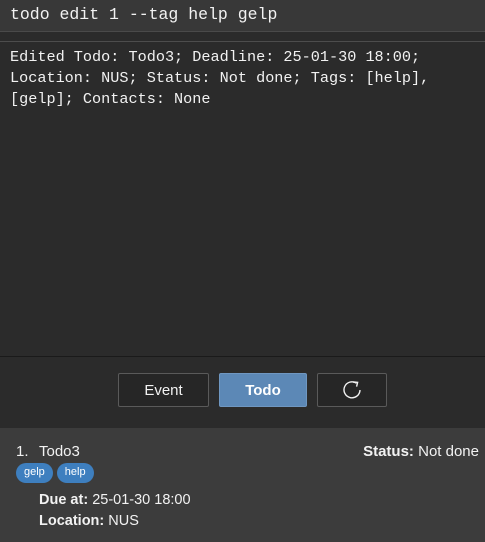  What do you see at coordinates (448, 451) in the screenshot?
I see `status-value: Not done` at bounding box center [448, 451].